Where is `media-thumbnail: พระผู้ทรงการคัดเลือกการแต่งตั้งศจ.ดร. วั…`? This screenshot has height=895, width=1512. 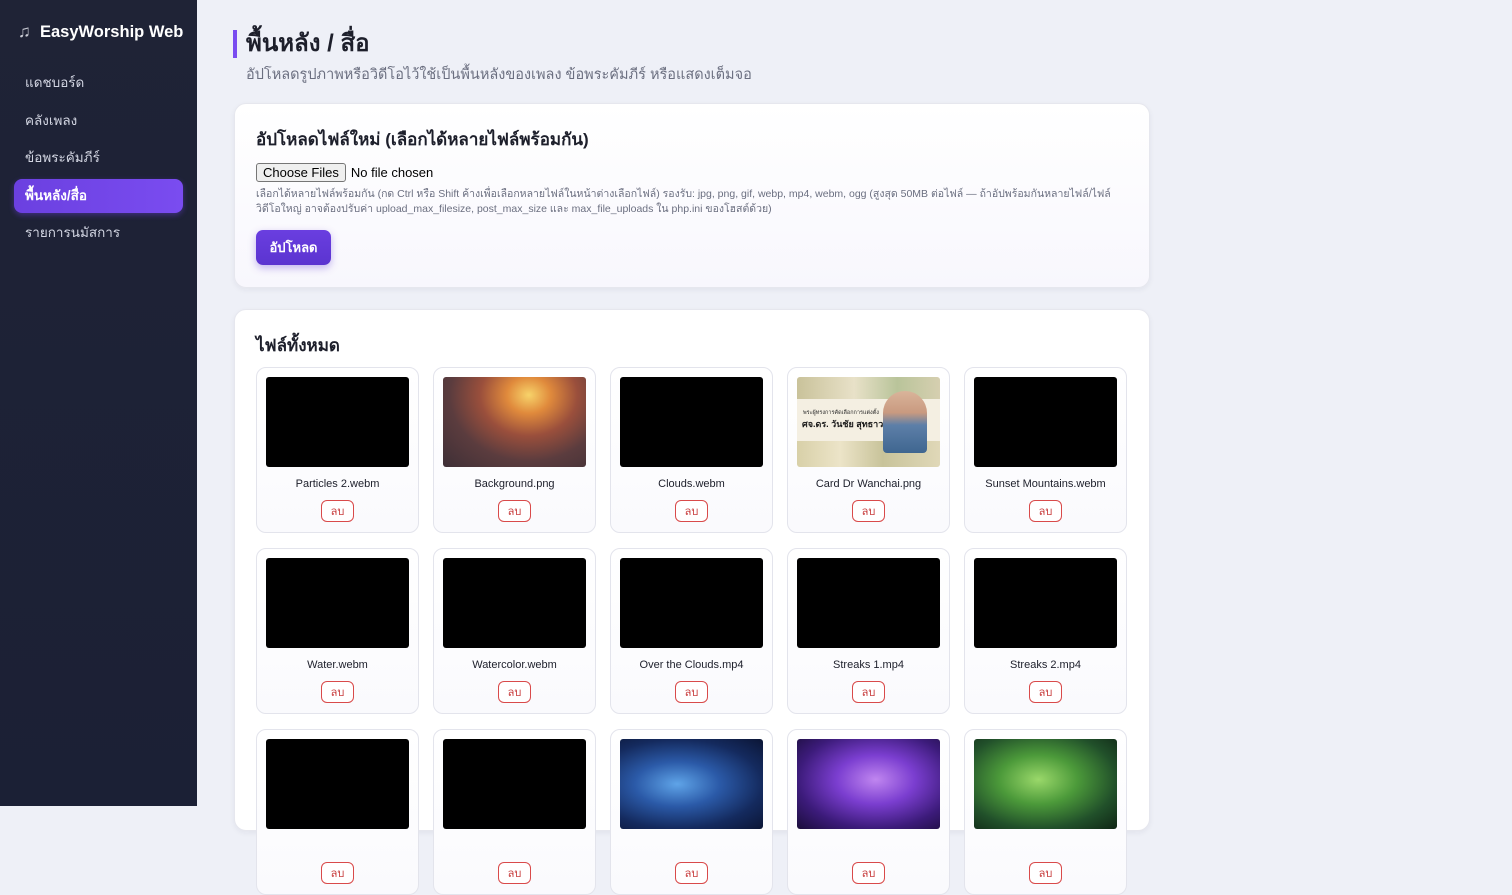
media-thumbnail: พระผู้ทรงการคัดเลือกการแต่งตั้งศจ.ดร. วั… is located at coordinates (868, 422).